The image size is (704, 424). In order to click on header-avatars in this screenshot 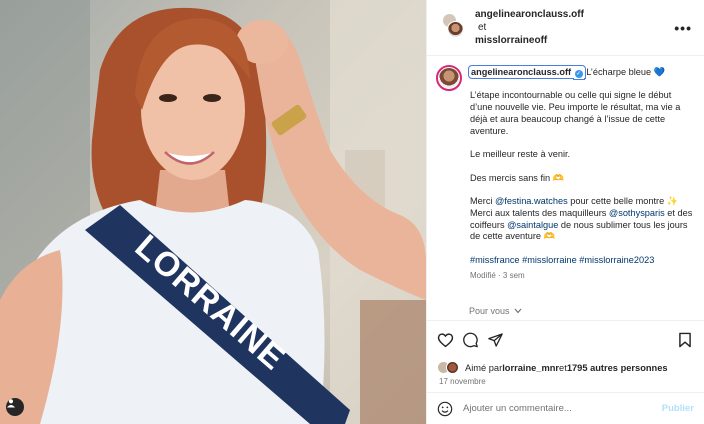, I will do `click(451, 27)`.